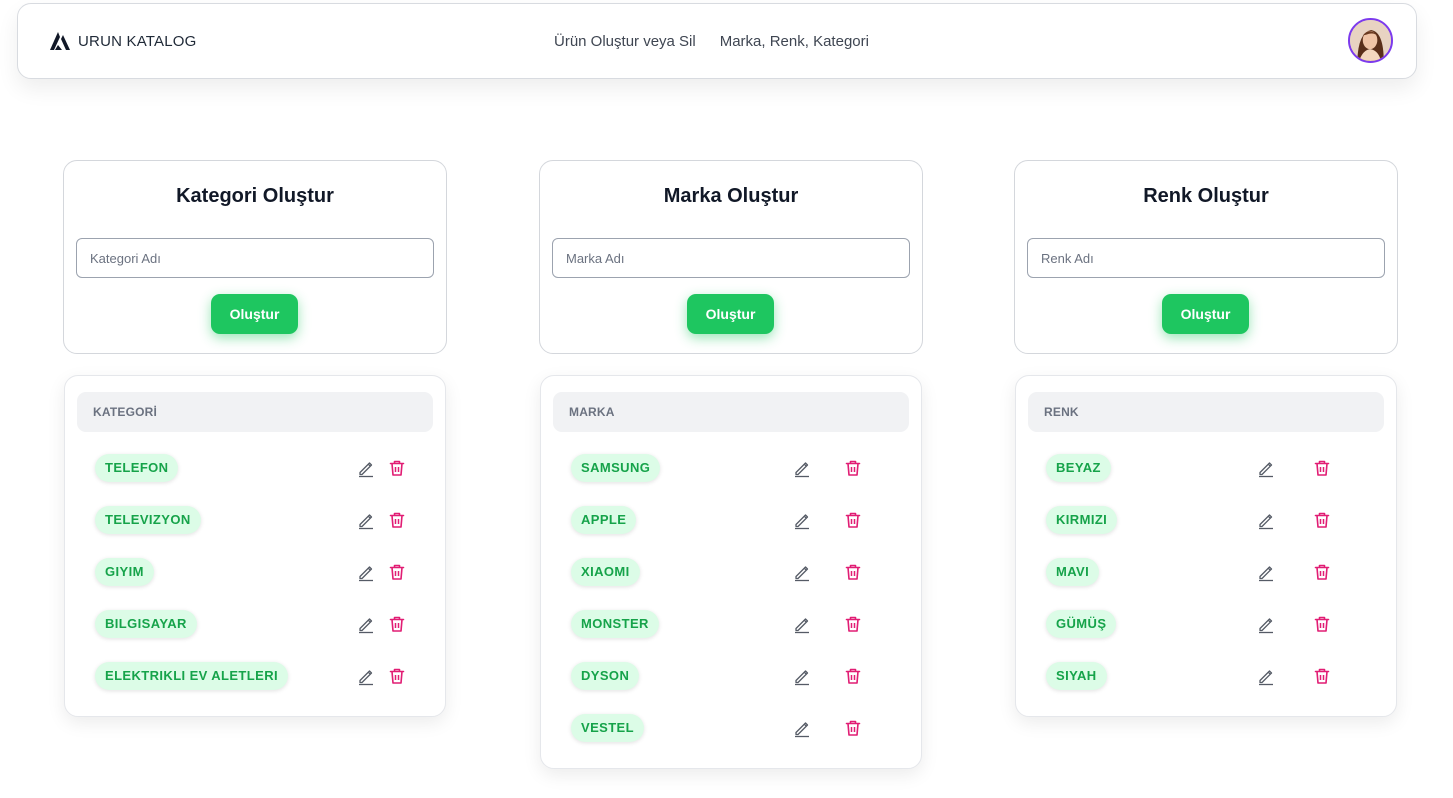 The width and height of the screenshot is (1453, 798). What do you see at coordinates (1078, 468) in the screenshot?
I see `item-tag: BEYAZ` at bounding box center [1078, 468].